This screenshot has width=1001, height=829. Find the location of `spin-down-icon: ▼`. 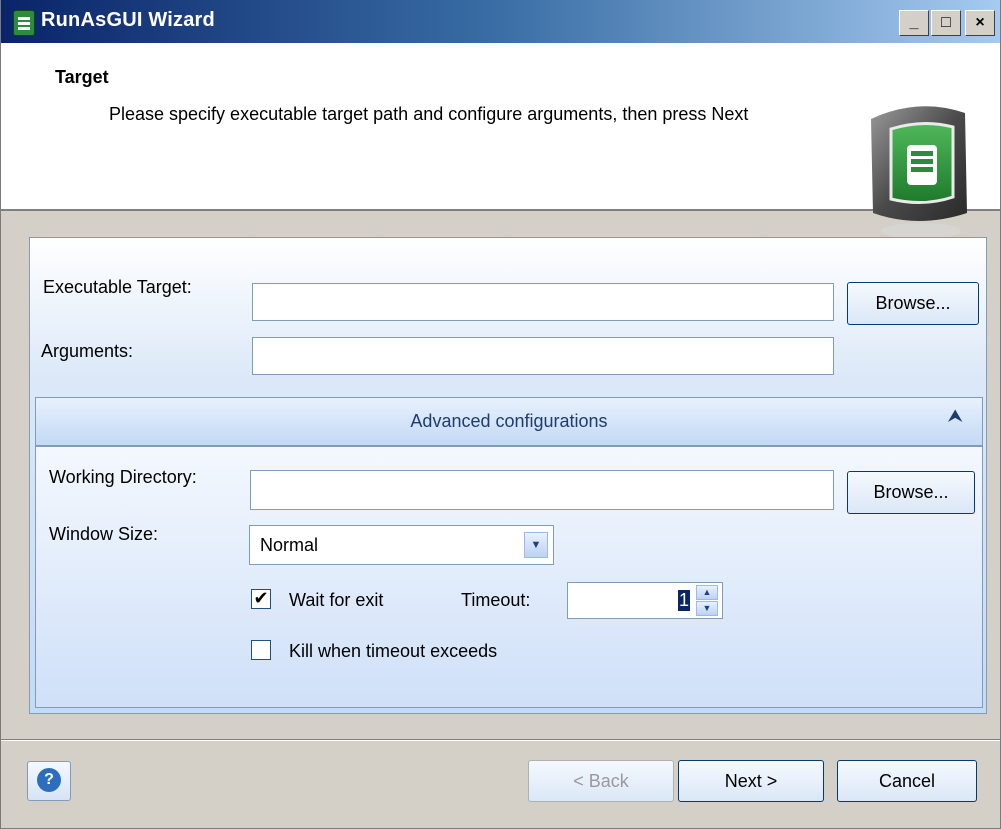

spin-down-icon: ▼ is located at coordinates (707, 608).